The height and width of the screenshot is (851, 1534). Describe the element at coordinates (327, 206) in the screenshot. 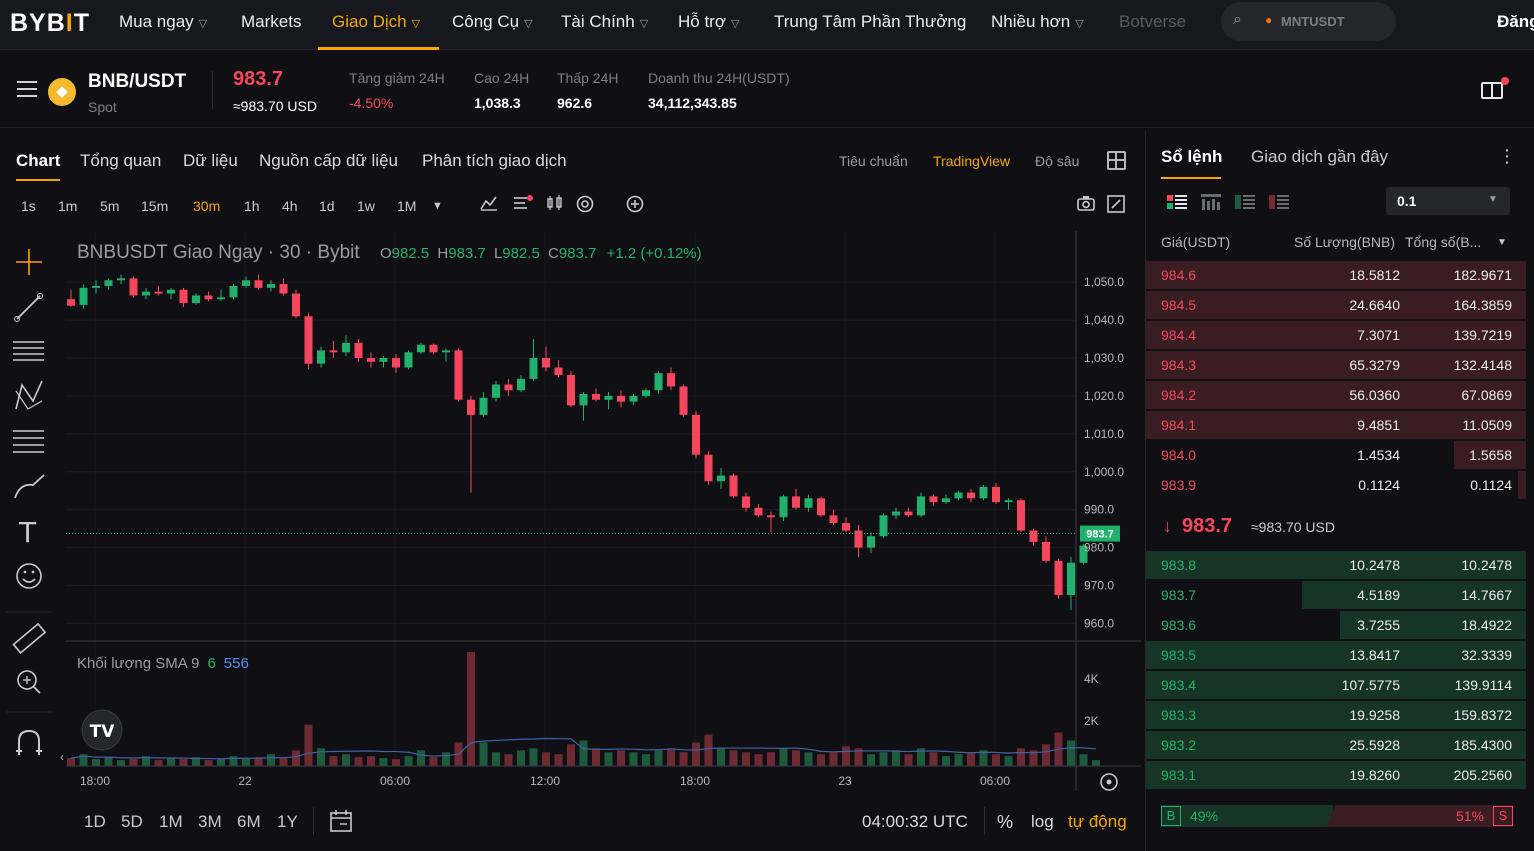

I see `tf-1d: 1d` at that location.